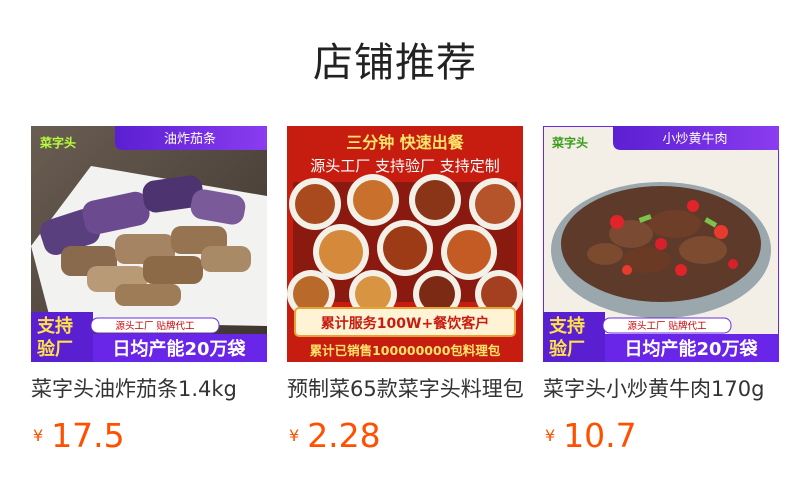  I want to click on image-sold-text: 累计已销售100000000包料理包, so click(405, 350).